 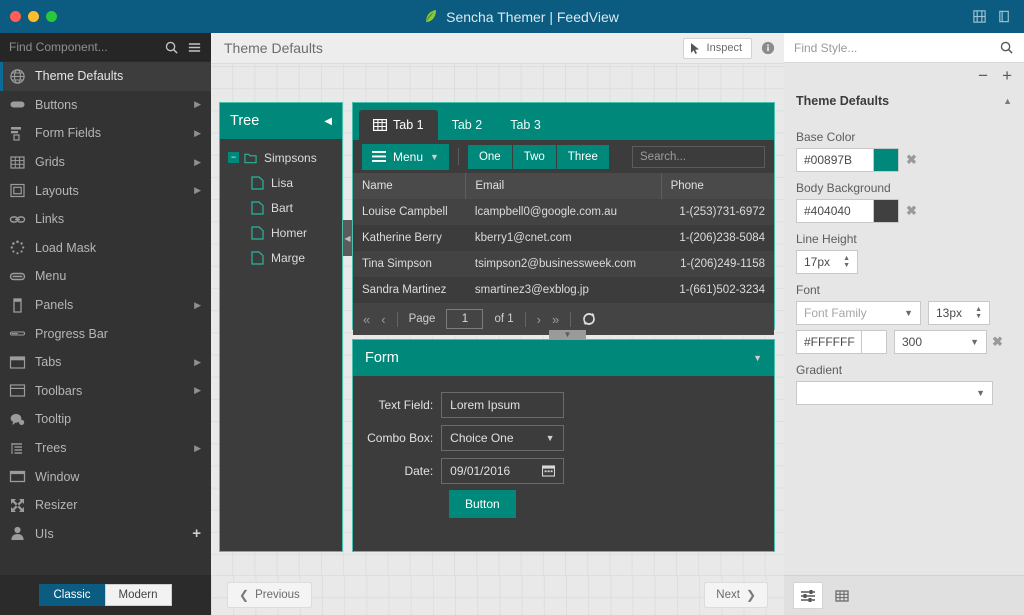 I want to click on window-controls, so click(x=35, y=16).